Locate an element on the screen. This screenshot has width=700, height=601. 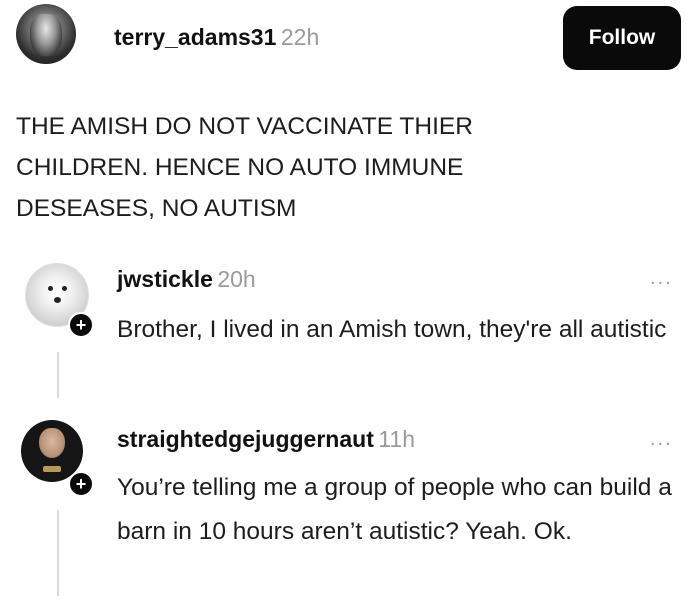
post-author-avatar is located at coordinates (46, 34).